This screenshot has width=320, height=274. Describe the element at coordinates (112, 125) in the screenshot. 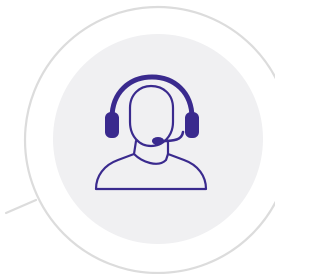

I see `headset-ear-cup-left` at that location.